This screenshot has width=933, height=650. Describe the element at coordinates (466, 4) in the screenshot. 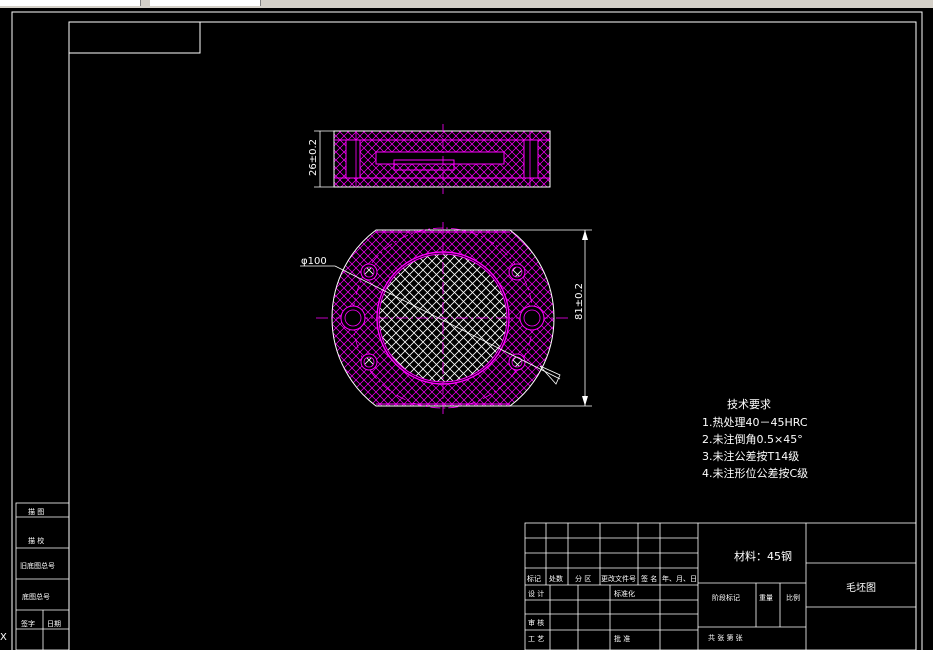

I see `window-title-strip` at that location.